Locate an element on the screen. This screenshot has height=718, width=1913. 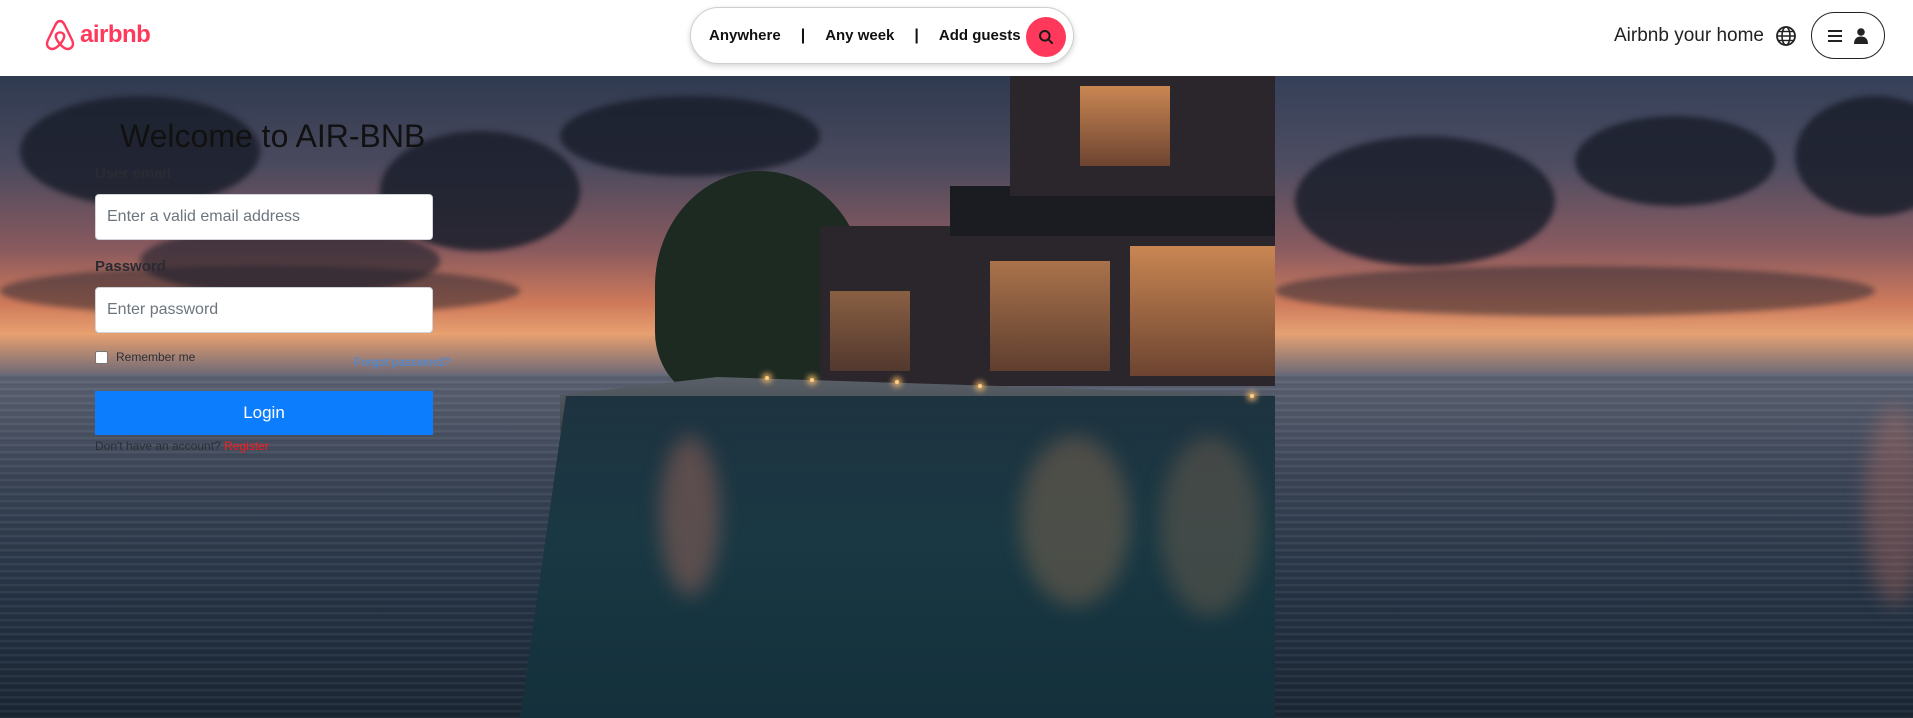
remember-me-label: Remember me is located at coordinates (156, 357).